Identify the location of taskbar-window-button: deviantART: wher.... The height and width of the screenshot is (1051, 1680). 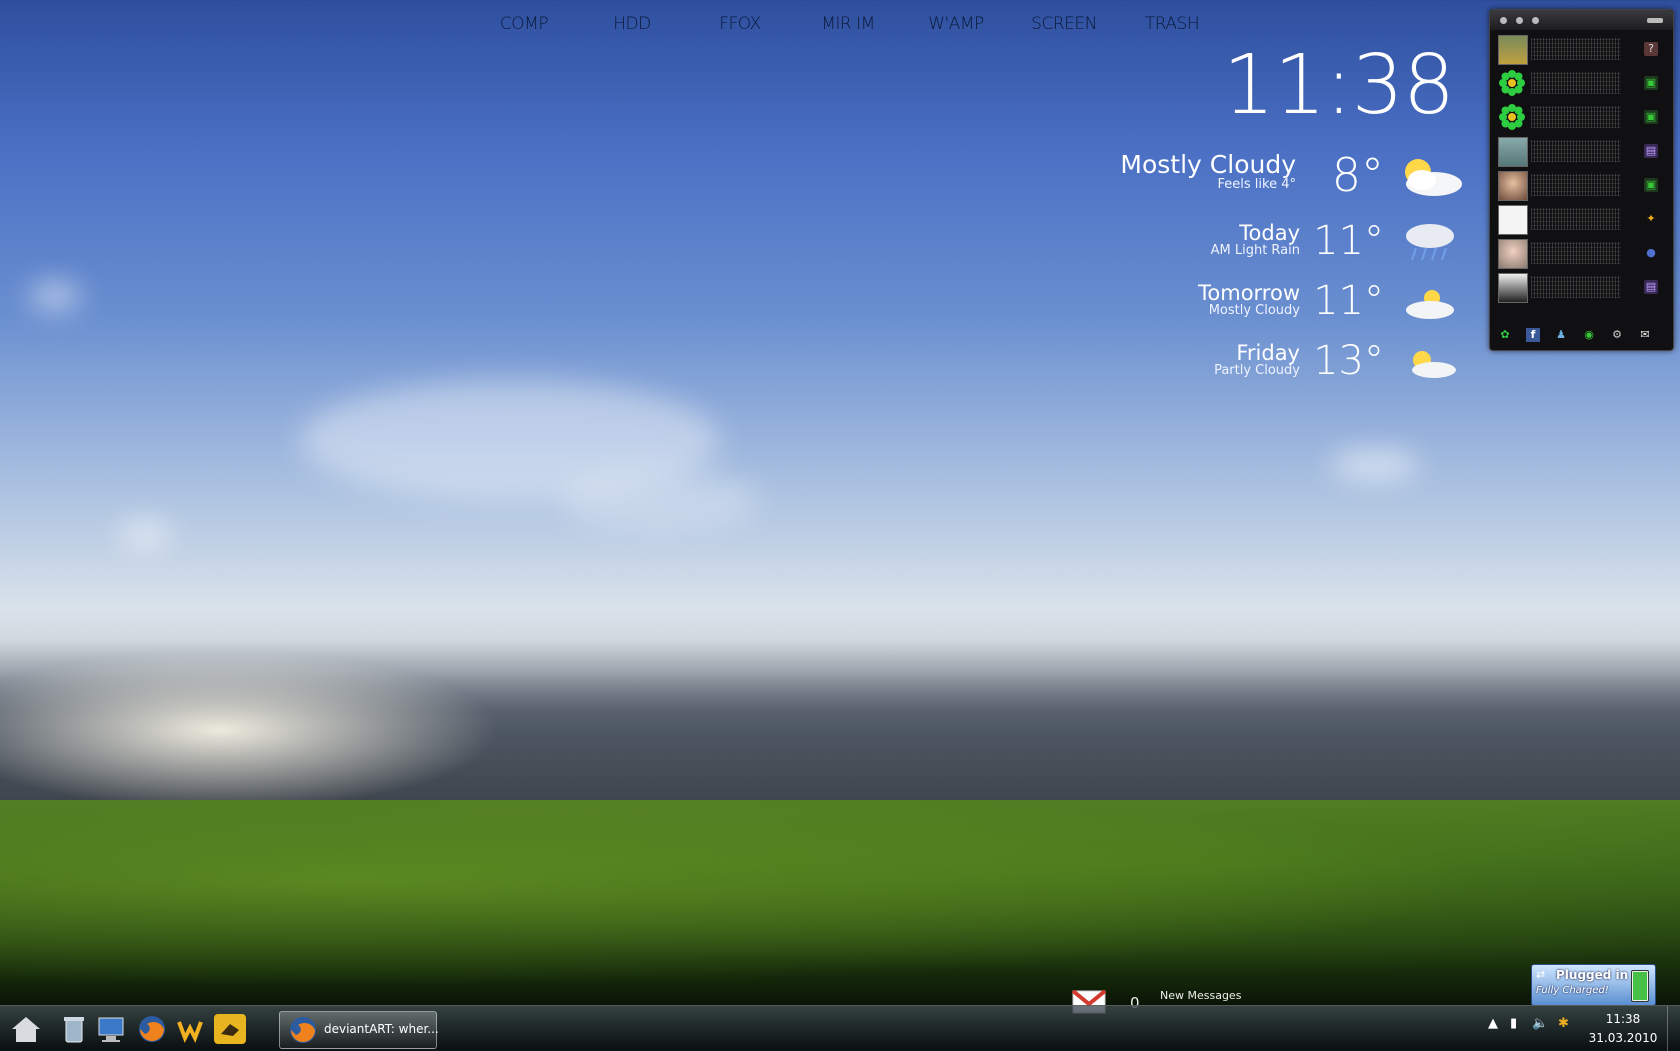
(359, 1030).